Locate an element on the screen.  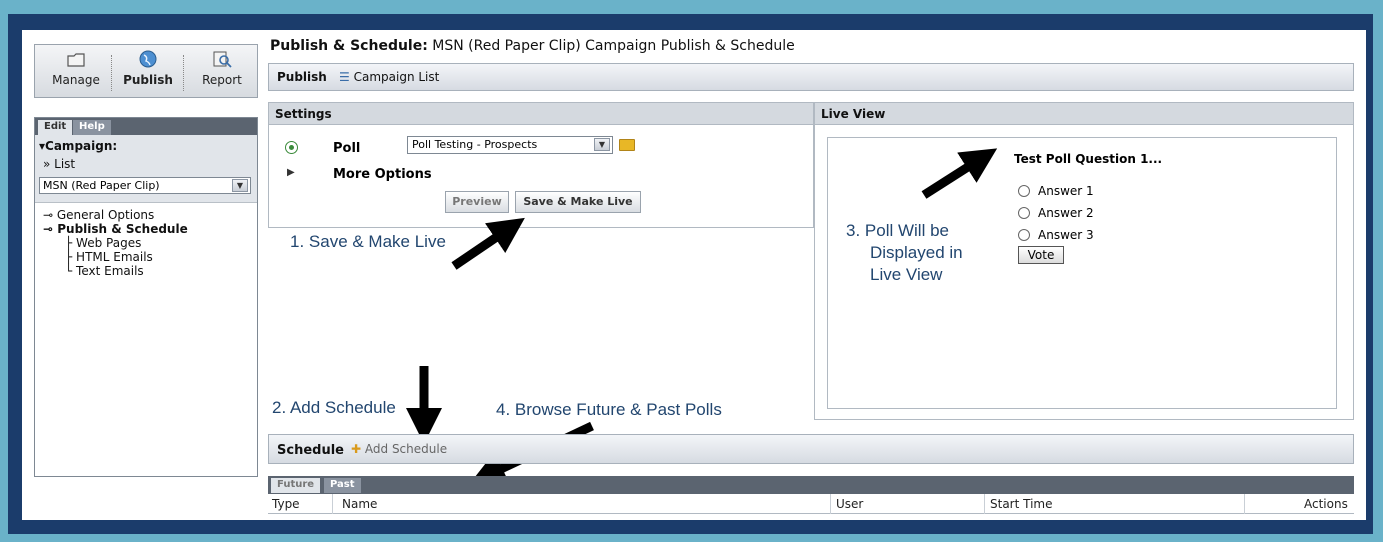
arrow-to-poll-question is located at coordinates (959, 173).